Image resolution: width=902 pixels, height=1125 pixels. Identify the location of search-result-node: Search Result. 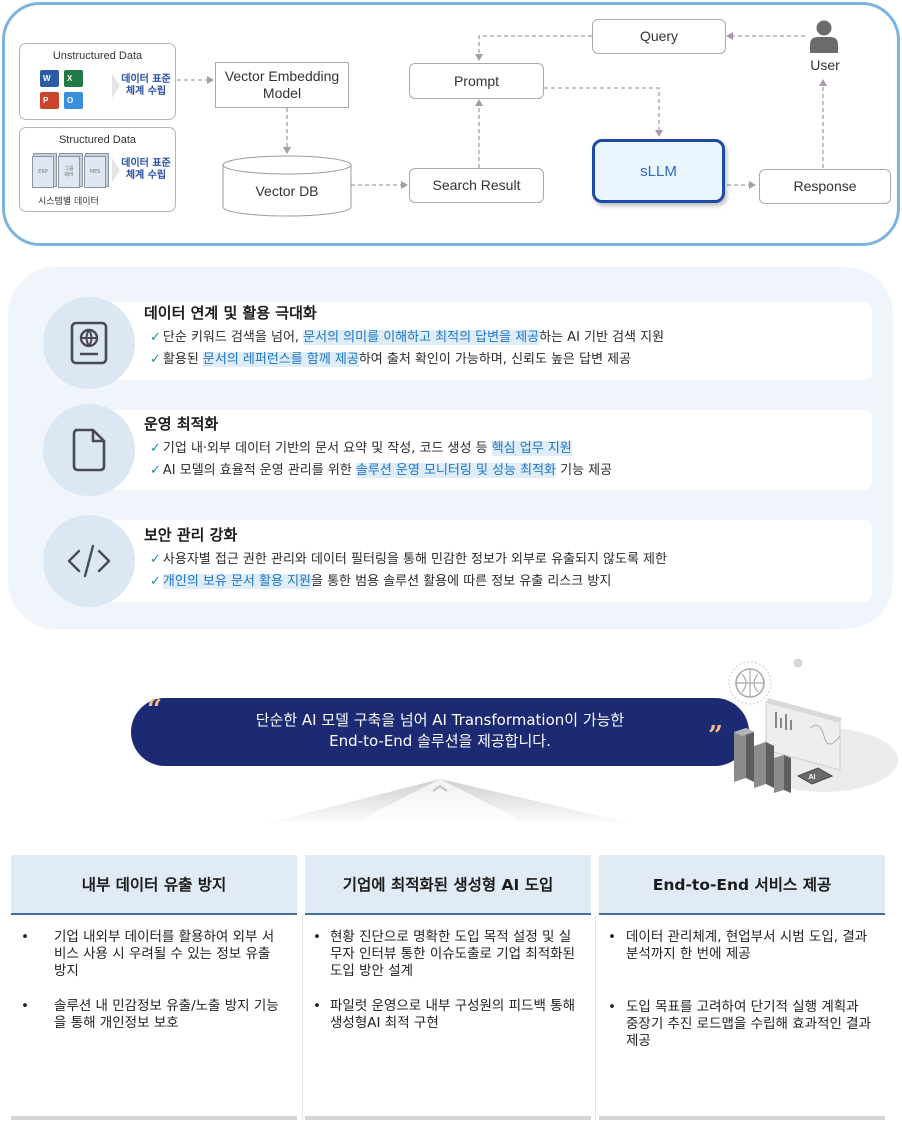
(476, 185).